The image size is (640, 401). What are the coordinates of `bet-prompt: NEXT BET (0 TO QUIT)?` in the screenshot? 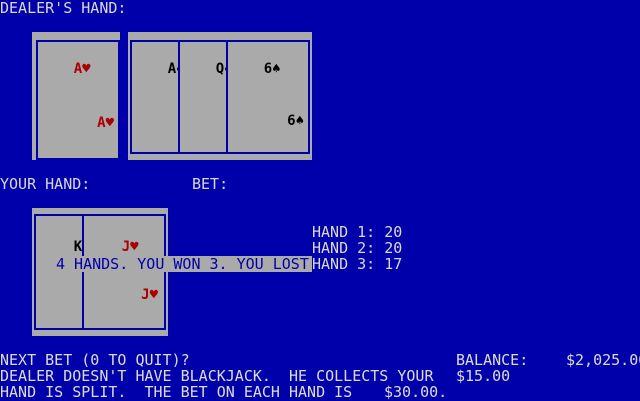 It's located at (95, 360).